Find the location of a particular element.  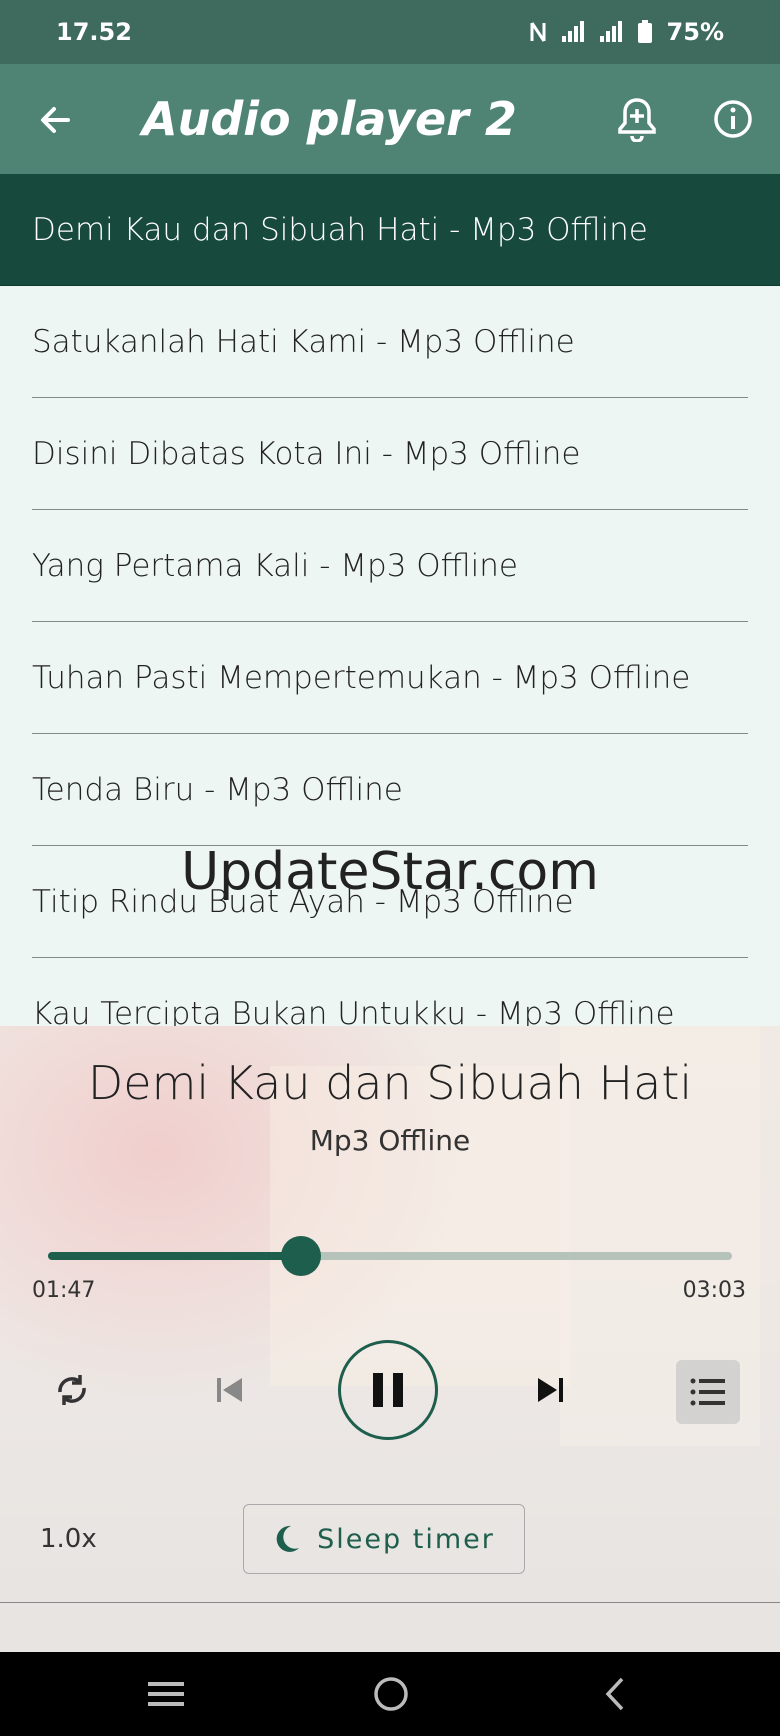

back-chevron-icon is located at coordinates (614, 1694).